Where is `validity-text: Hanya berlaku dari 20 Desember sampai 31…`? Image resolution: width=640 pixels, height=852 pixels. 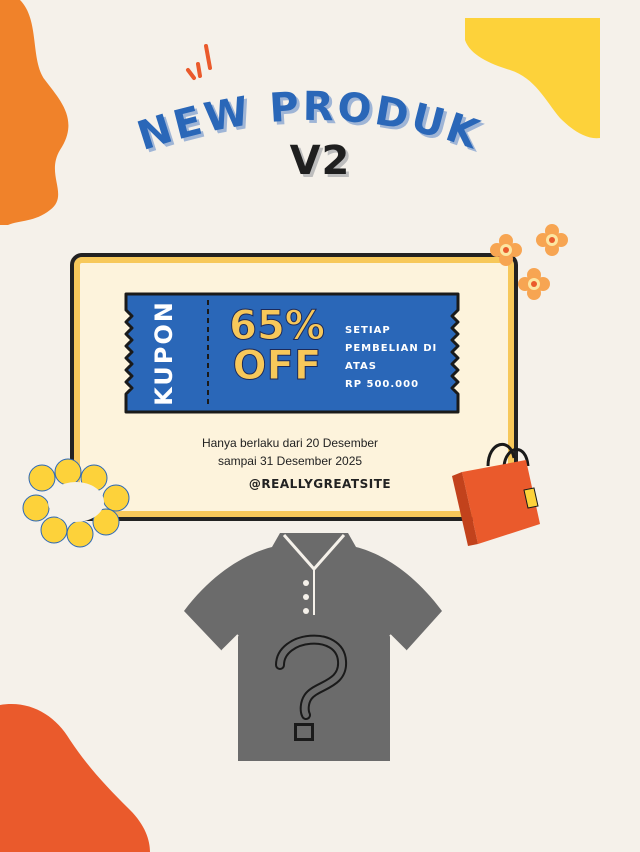 validity-text: Hanya berlaku dari 20 Desember sampai 31… is located at coordinates (290, 452).